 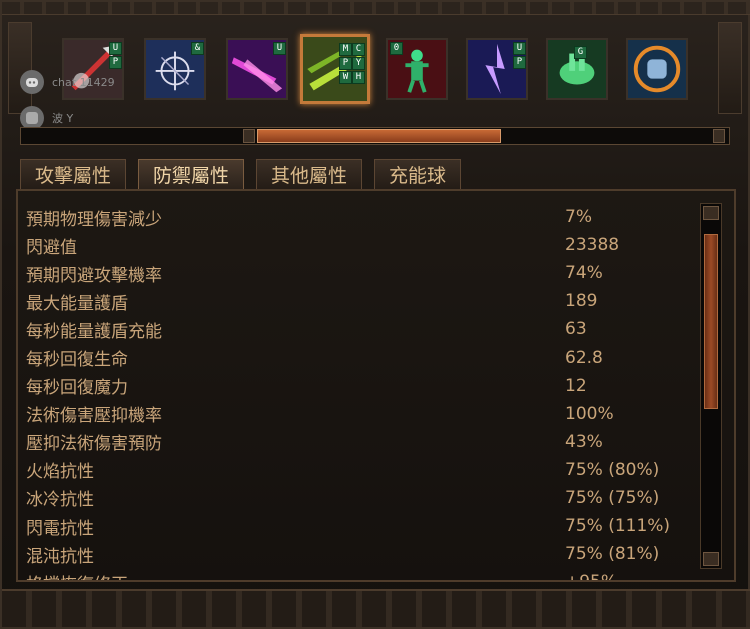 What do you see at coordinates (584, 357) in the screenshot?
I see `stat-value: 62.8` at bounding box center [584, 357].